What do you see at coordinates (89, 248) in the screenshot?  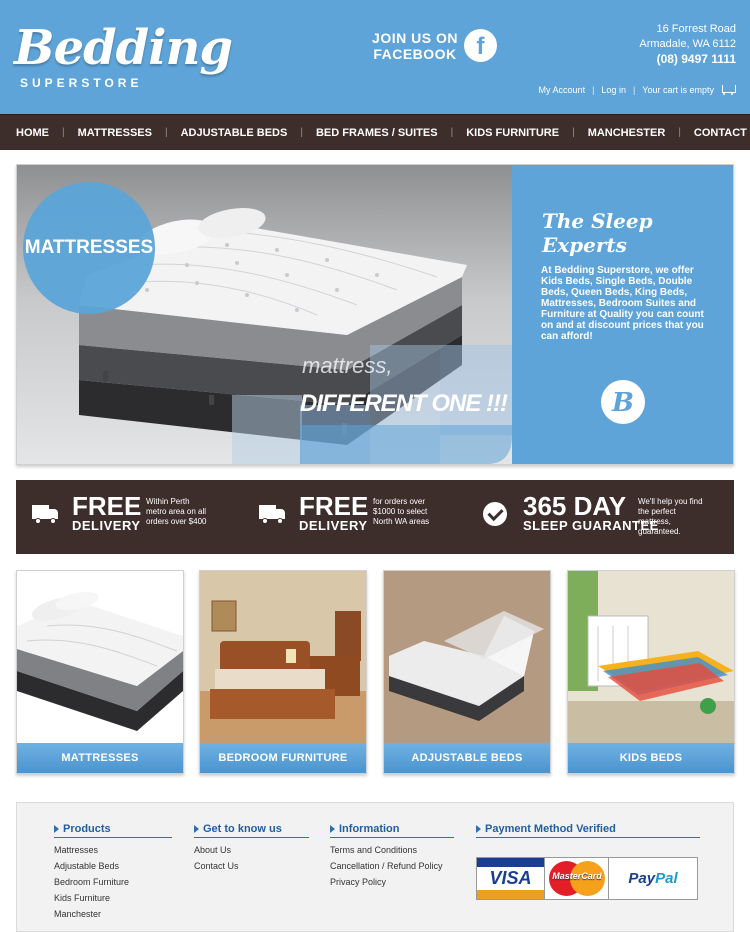 I see `mattresses-badge: MATTRESSES` at bounding box center [89, 248].